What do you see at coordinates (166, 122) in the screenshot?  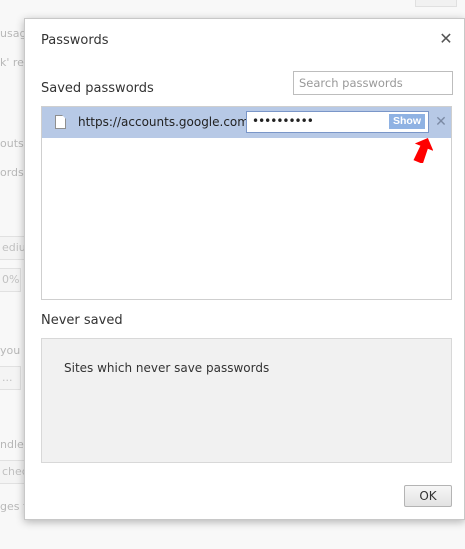 I see `site-url: https://accounts.google.com/` at bounding box center [166, 122].